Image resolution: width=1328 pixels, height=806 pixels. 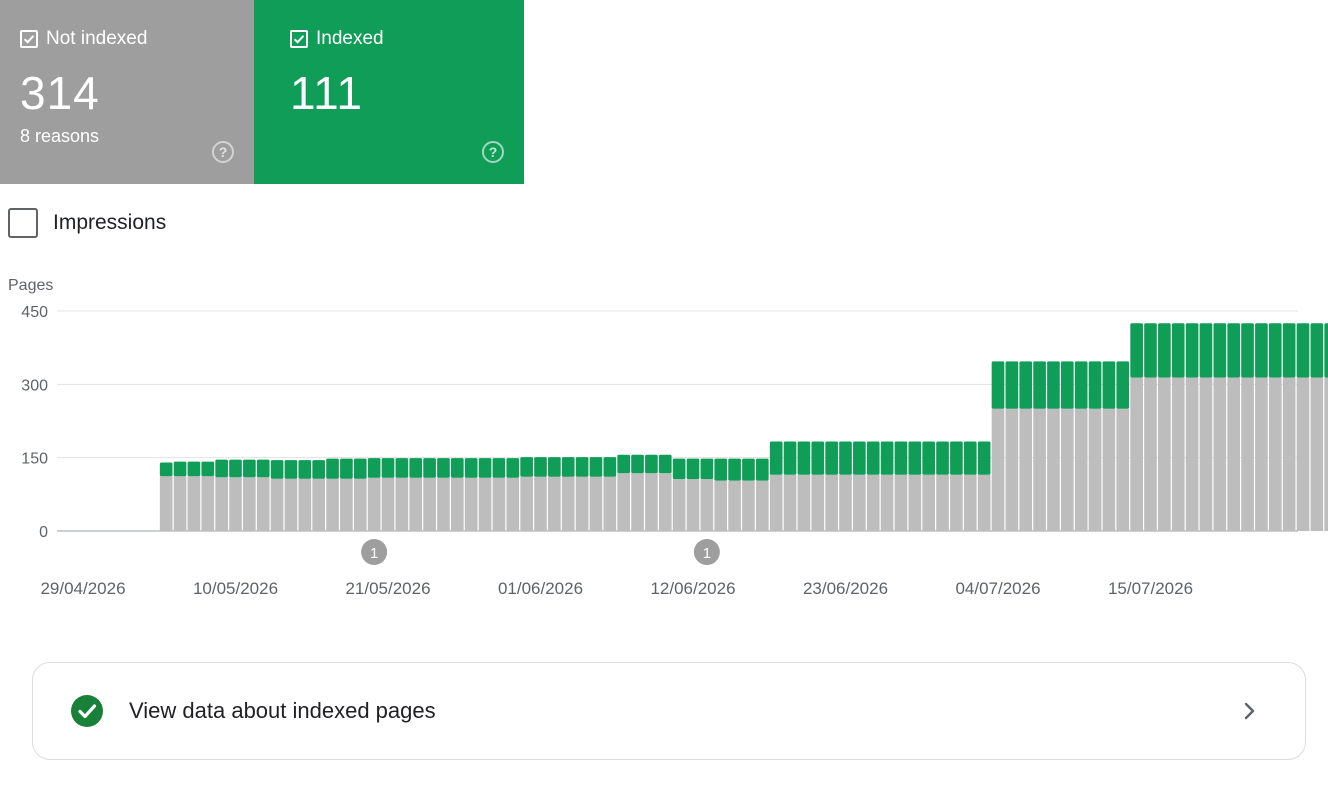 What do you see at coordinates (60, 93) in the screenshot?
I see `not-indexed-count: 314` at bounding box center [60, 93].